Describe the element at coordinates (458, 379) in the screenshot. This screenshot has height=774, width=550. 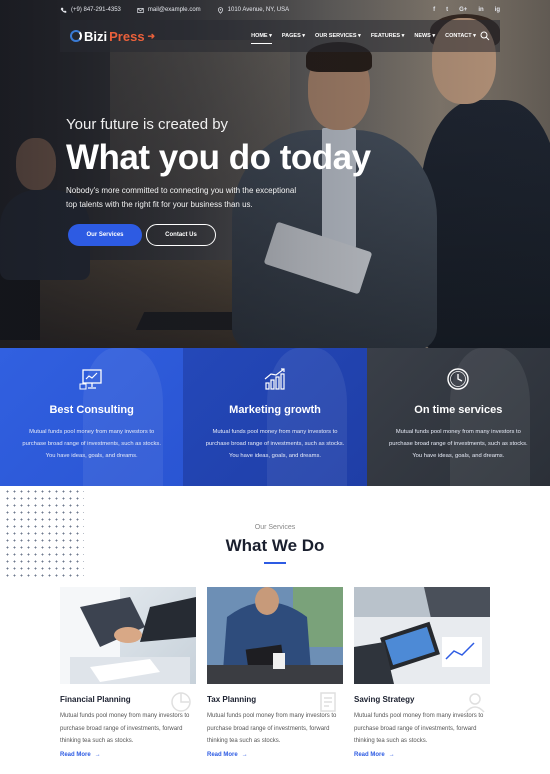
I see `clock-icon` at that location.